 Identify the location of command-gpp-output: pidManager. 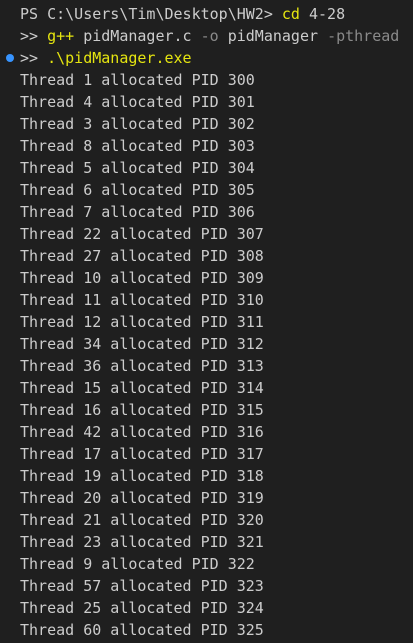
(273, 36).